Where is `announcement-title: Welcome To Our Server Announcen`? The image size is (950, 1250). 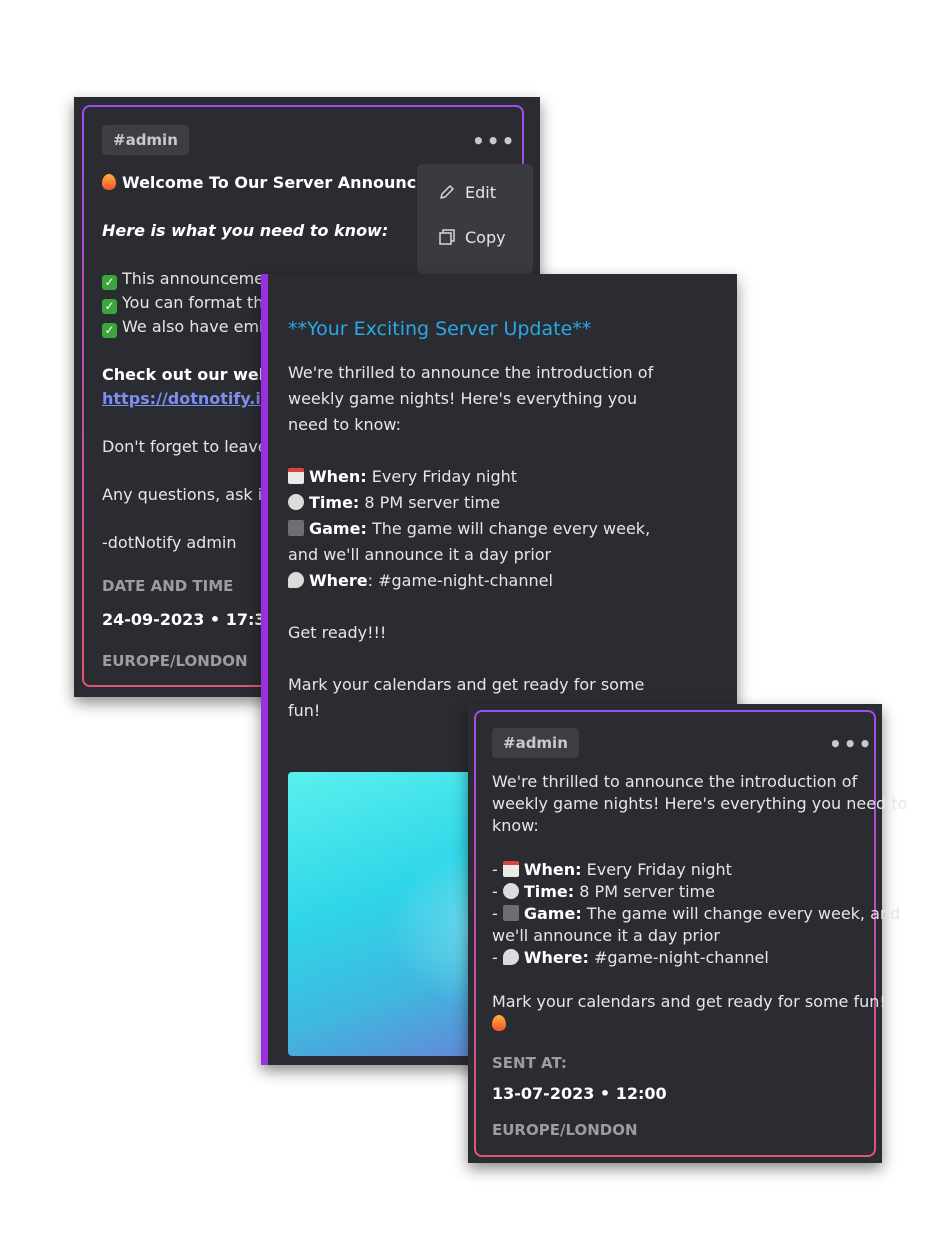
announcement-title: Welcome To Our Server Announcen is located at coordinates (270, 182).